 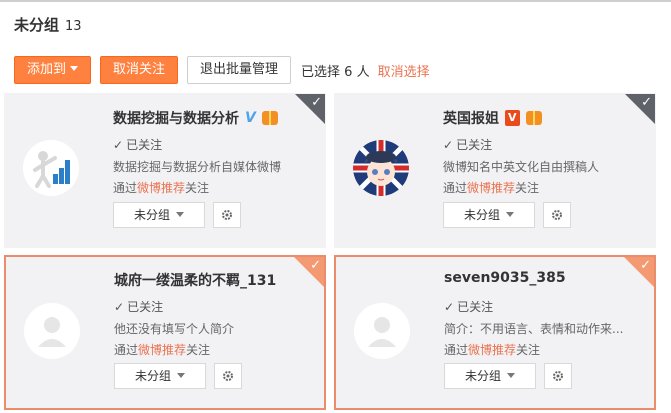 I want to click on user-name: 数据挖掘与数据分析, so click(x=176, y=118).